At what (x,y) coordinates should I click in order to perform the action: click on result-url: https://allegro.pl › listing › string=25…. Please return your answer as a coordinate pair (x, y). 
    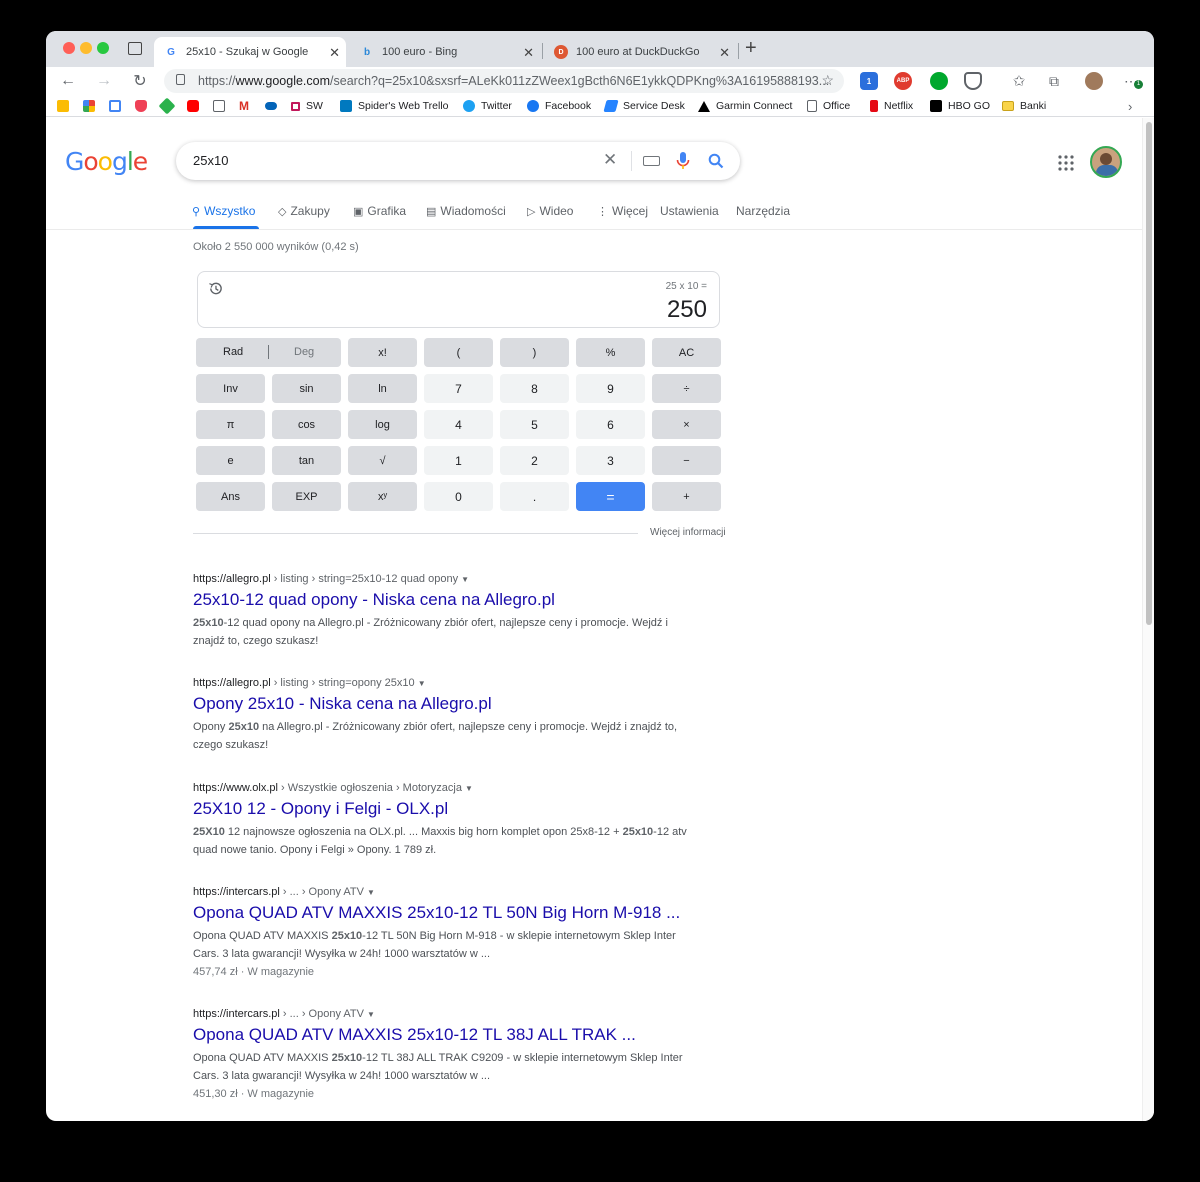
    Looking at the image, I should click on (443, 579).